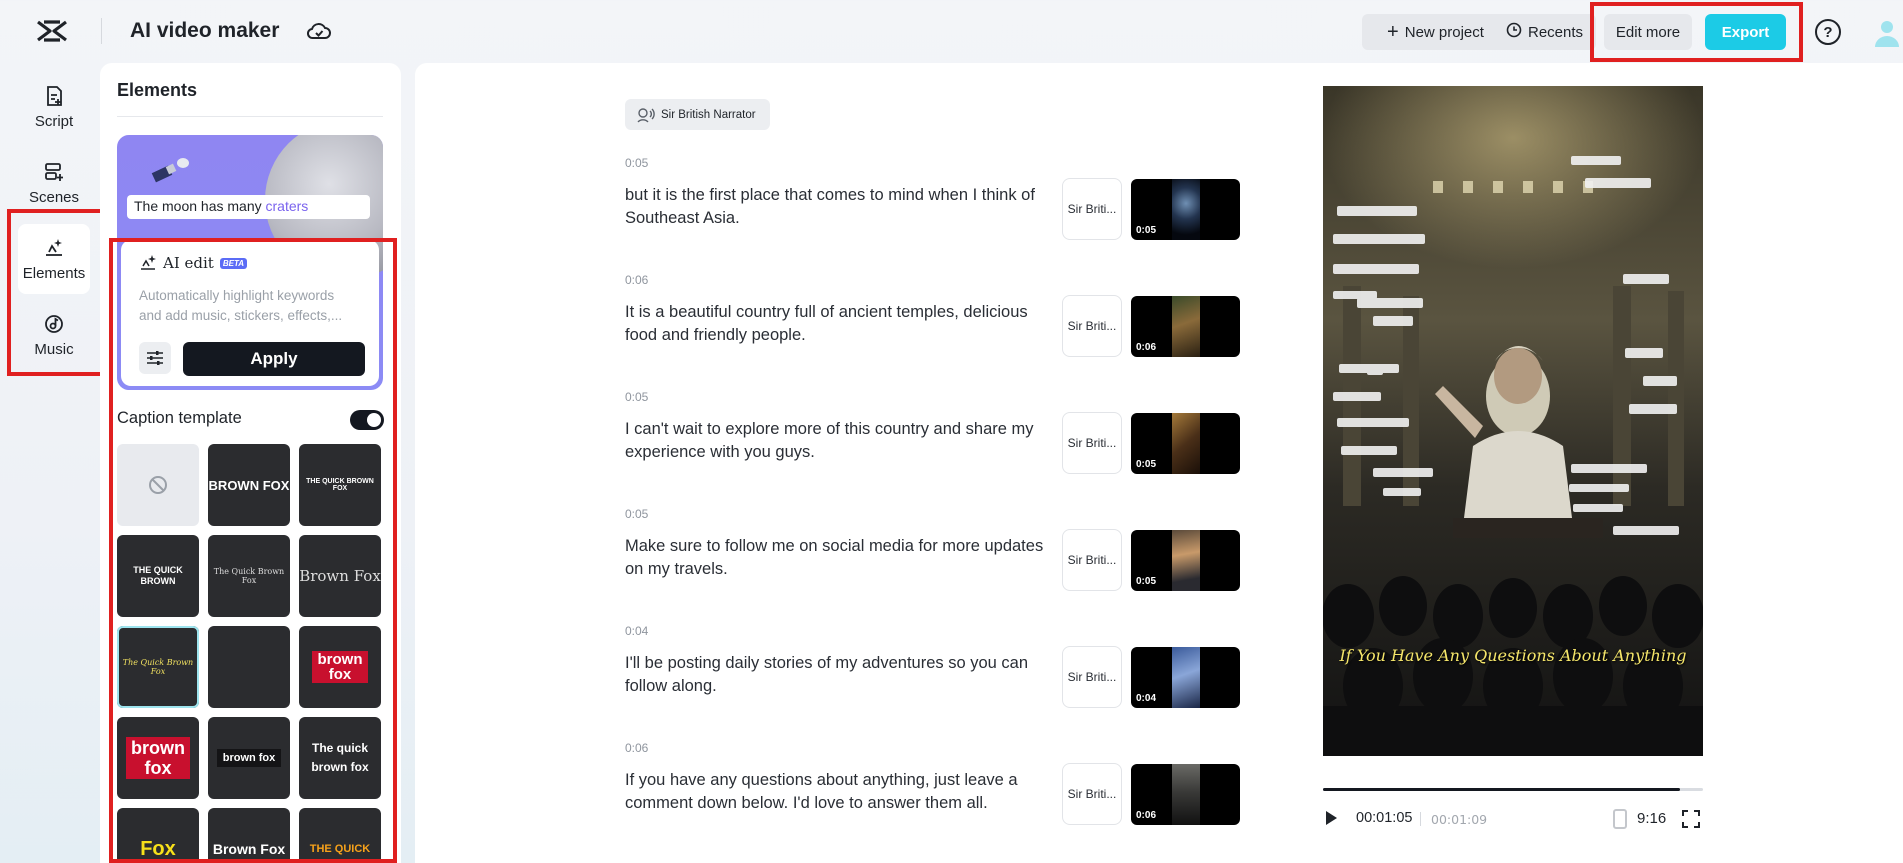 The image size is (1903, 863). What do you see at coordinates (708, 114) in the screenshot?
I see `narrator-name: Sir British Narrator` at bounding box center [708, 114].